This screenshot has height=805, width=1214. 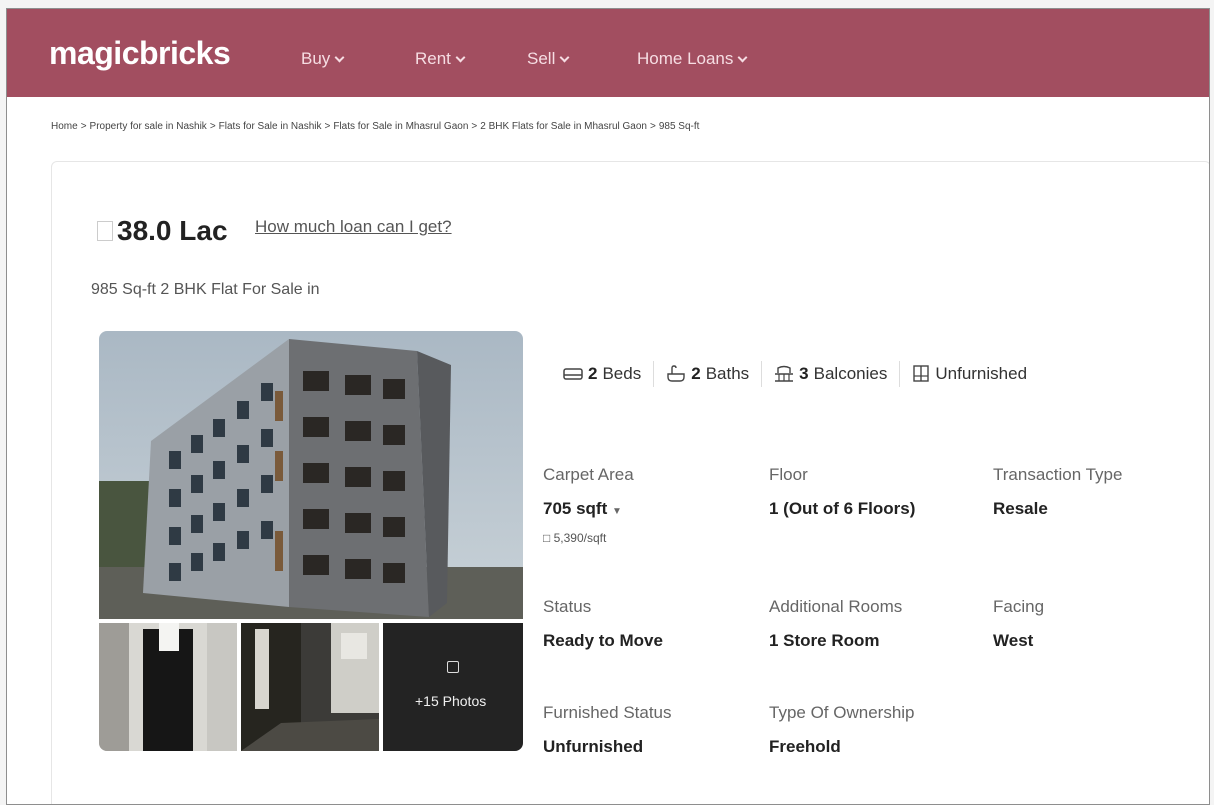 What do you see at coordinates (981, 373) in the screenshot?
I see `furnishing-label: Unfurnished` at bounding box center [981, 373].